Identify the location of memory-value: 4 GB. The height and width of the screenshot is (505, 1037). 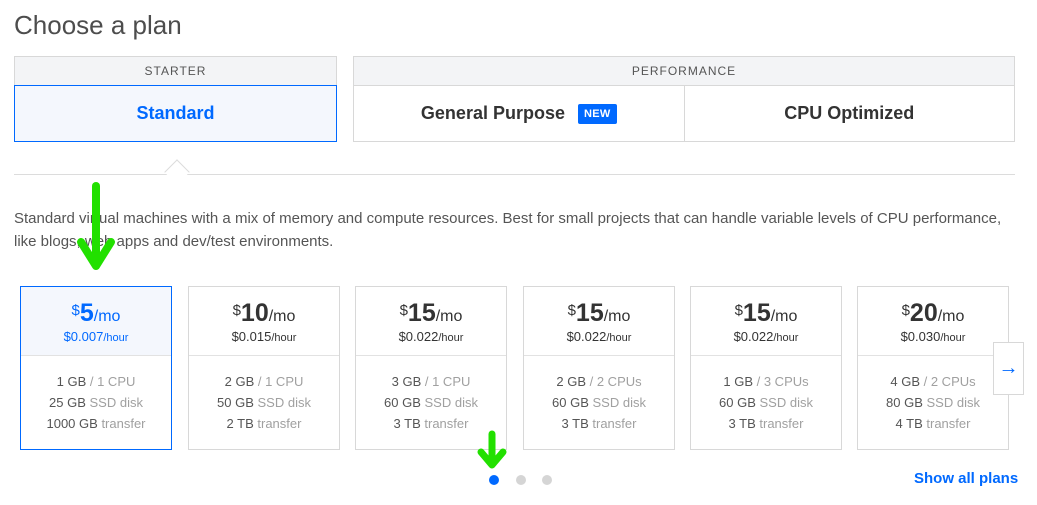
(905, 381).